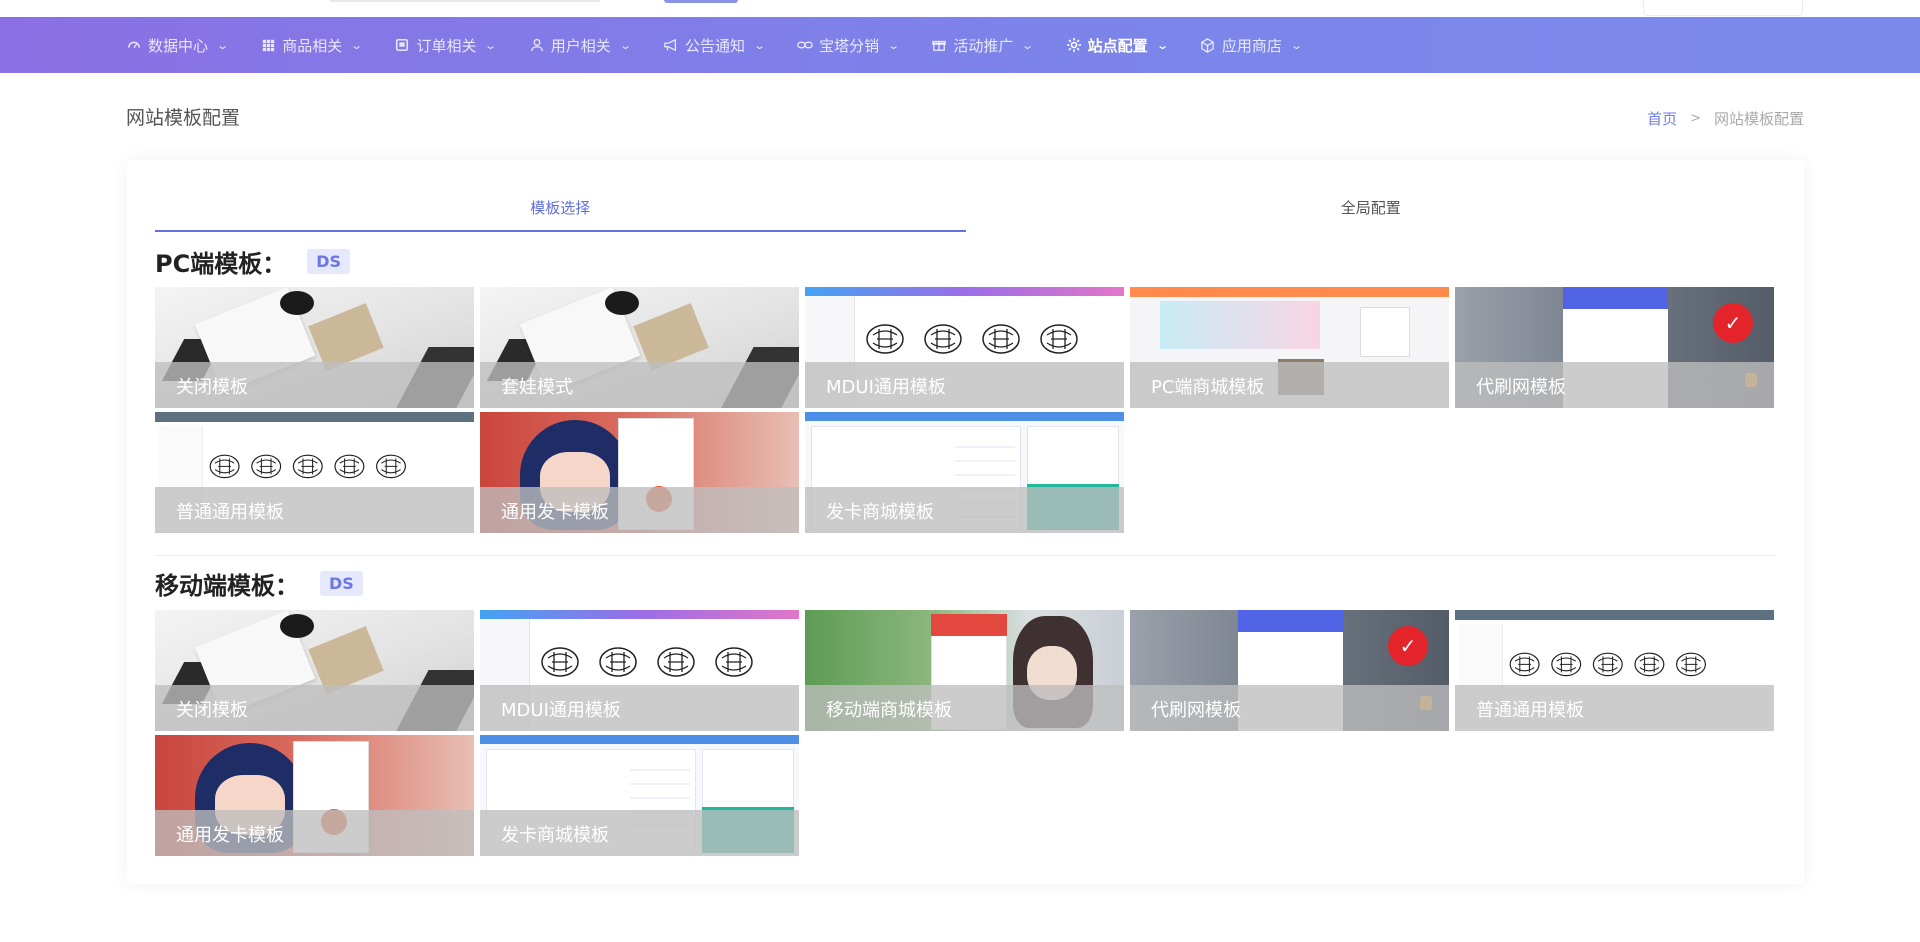  Describe the element at coordinates (1074, 45) in the screenshot. I see `gear-icon` at that location.